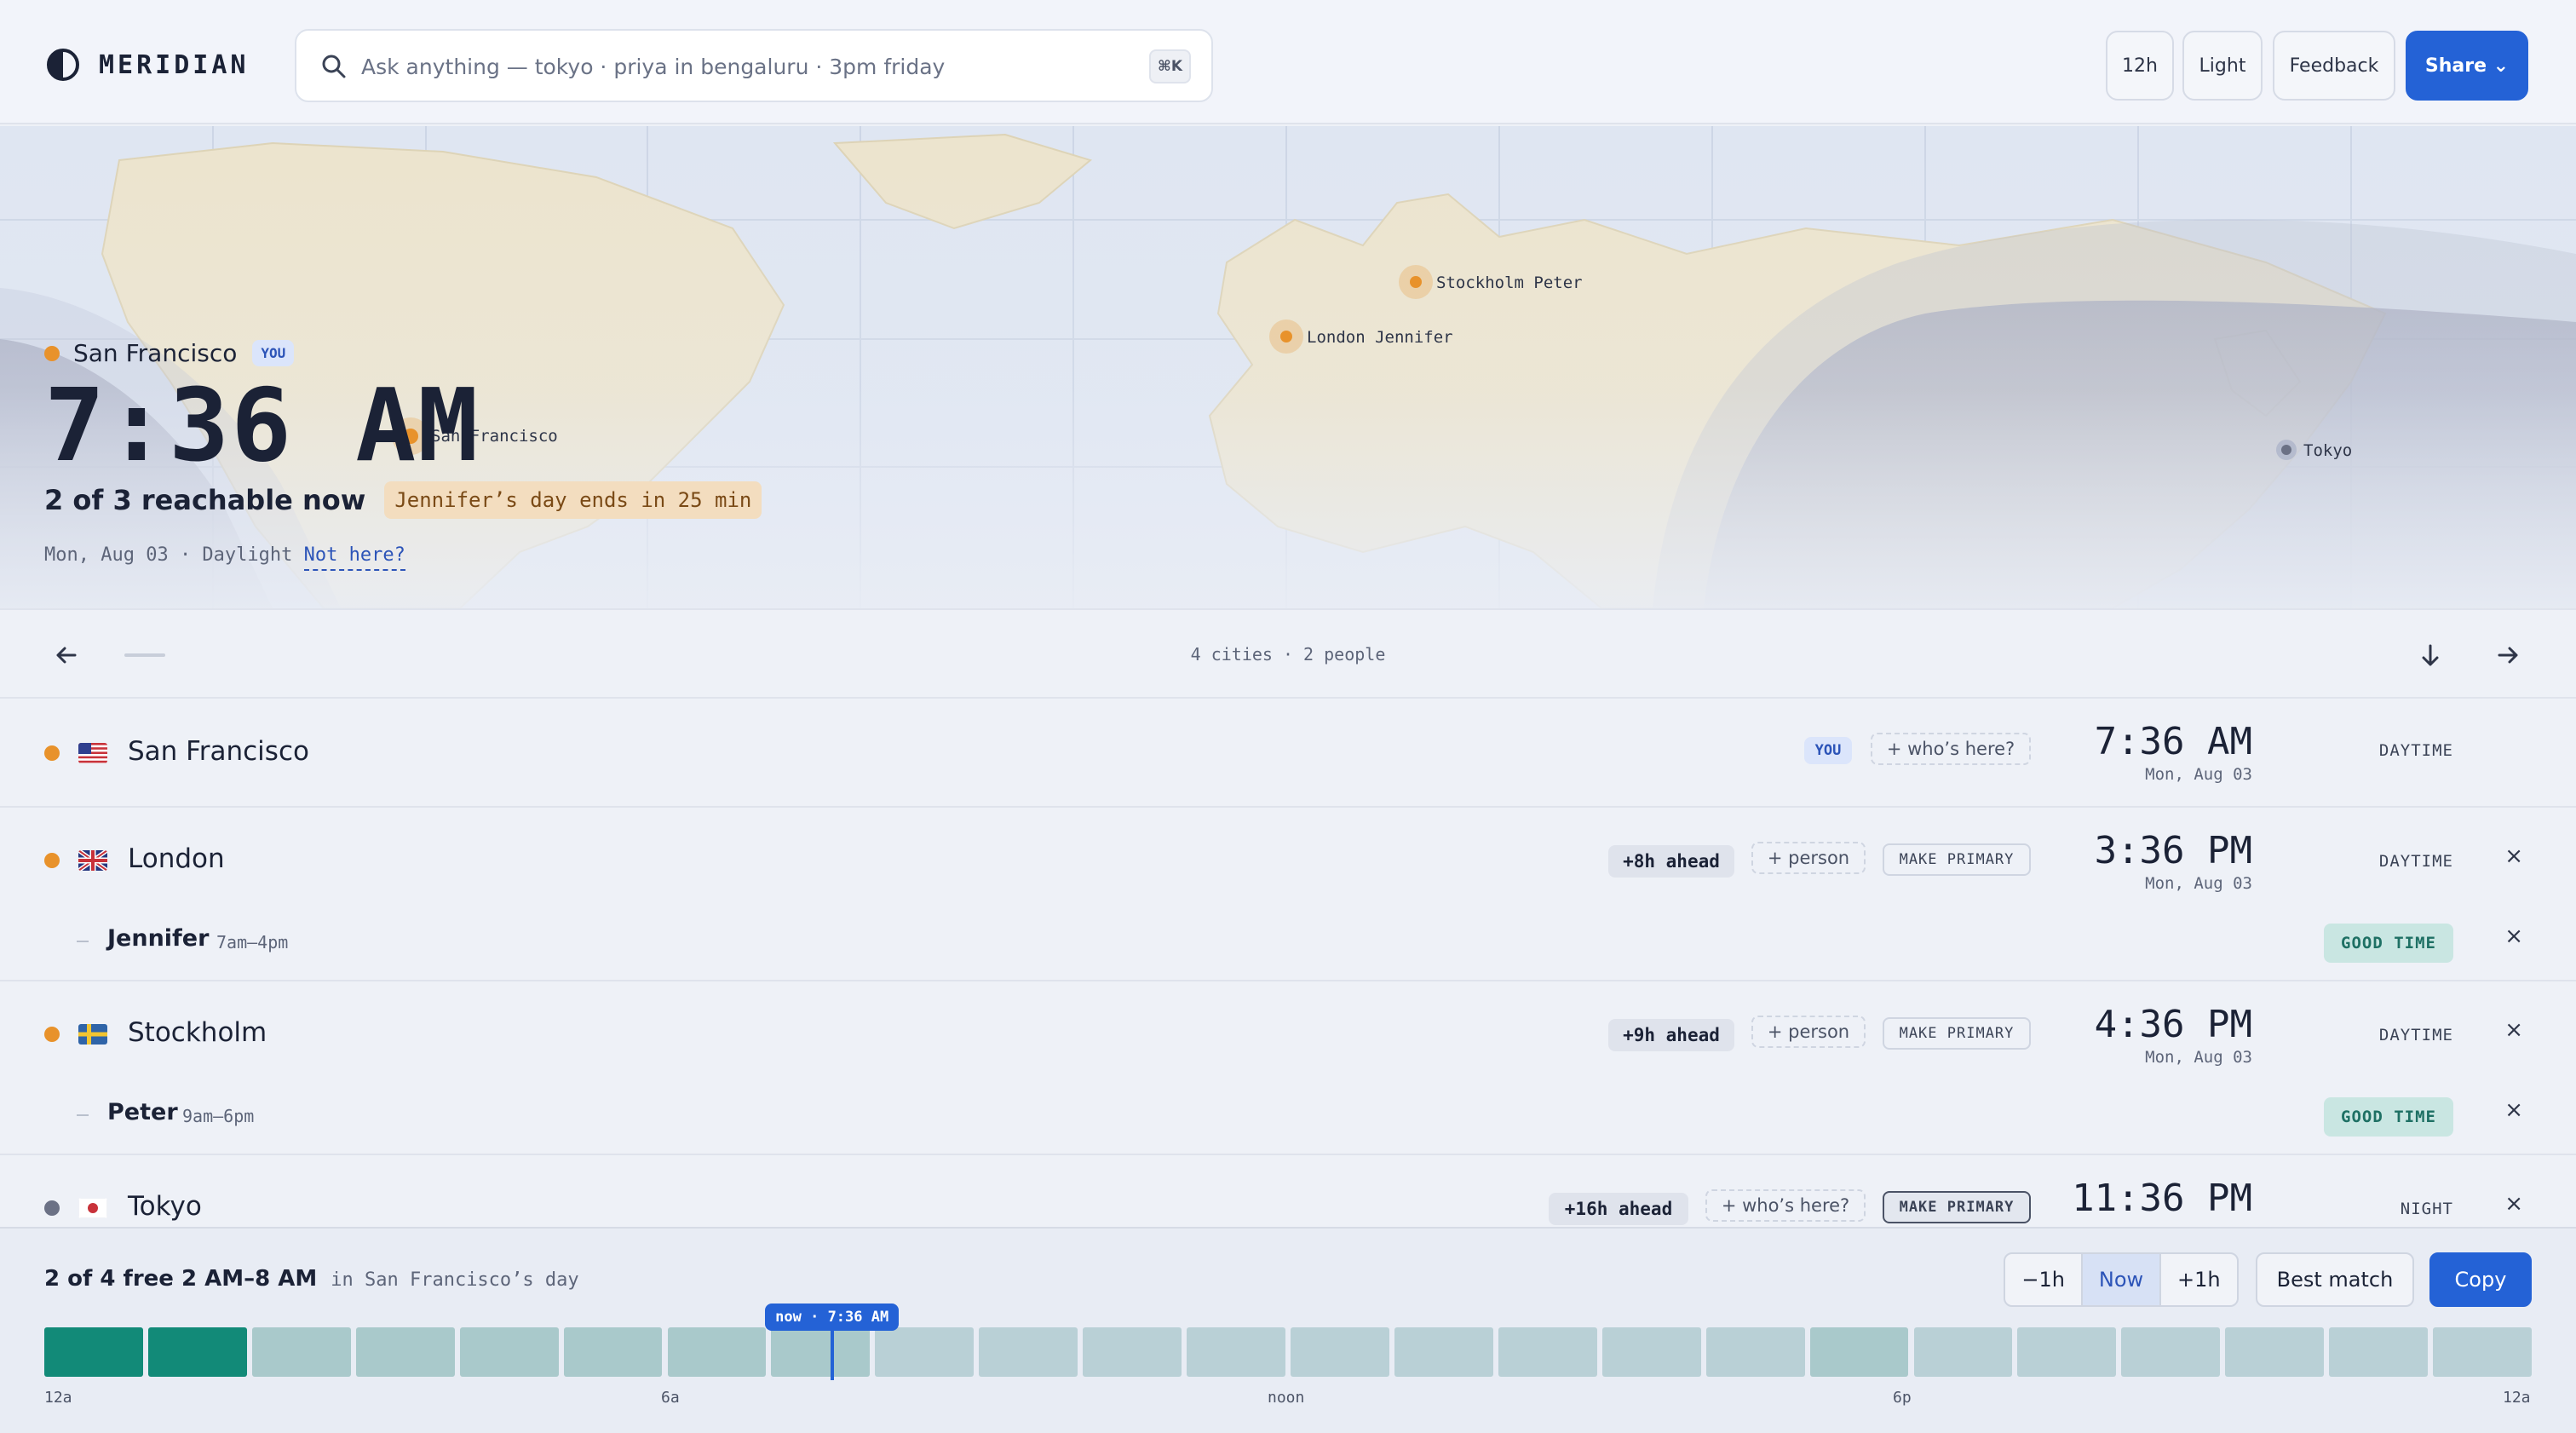  What do you see at coordinates (2335, 1279) in the screenshot?
I see `best-match-button: Best match` at bounding box center [2335, 1279].